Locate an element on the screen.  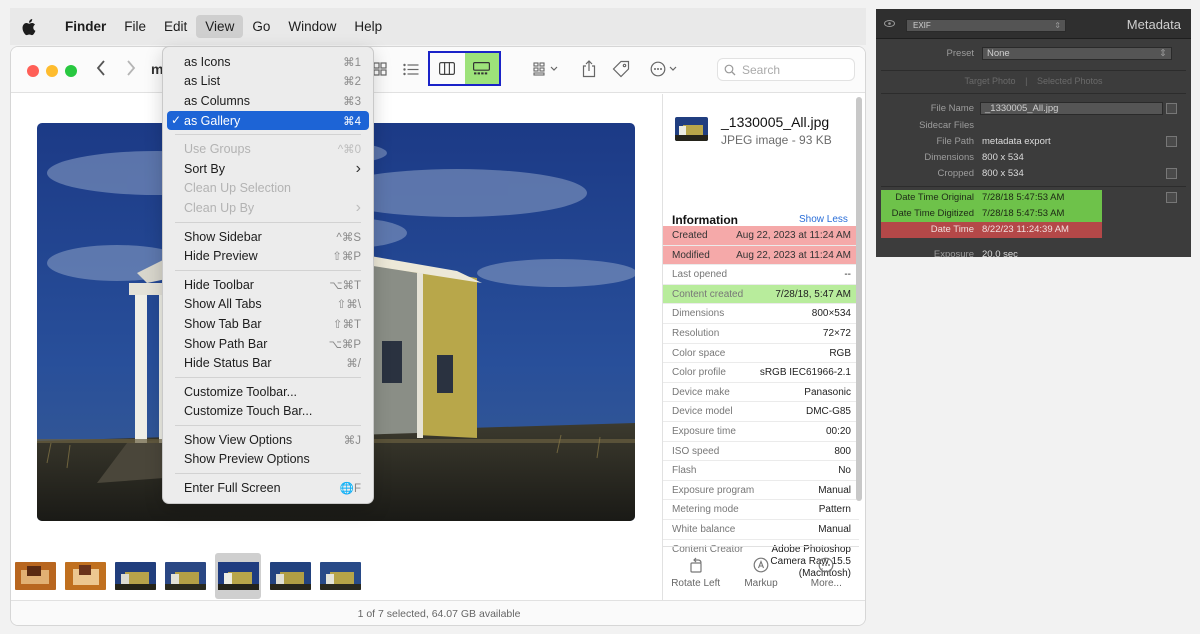
back-button is located at coordinates (101, 68).